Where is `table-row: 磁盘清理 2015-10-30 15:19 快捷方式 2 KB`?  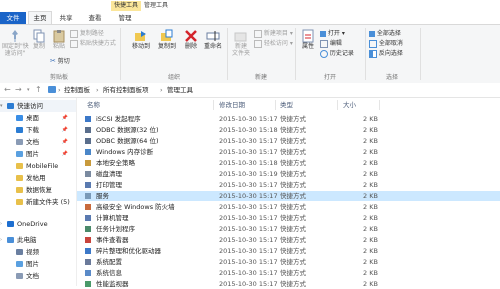 table-row: 磁盘清理 2015-10-30 15:19 快捷方式 2 KB is located at coordinates (288, 174).